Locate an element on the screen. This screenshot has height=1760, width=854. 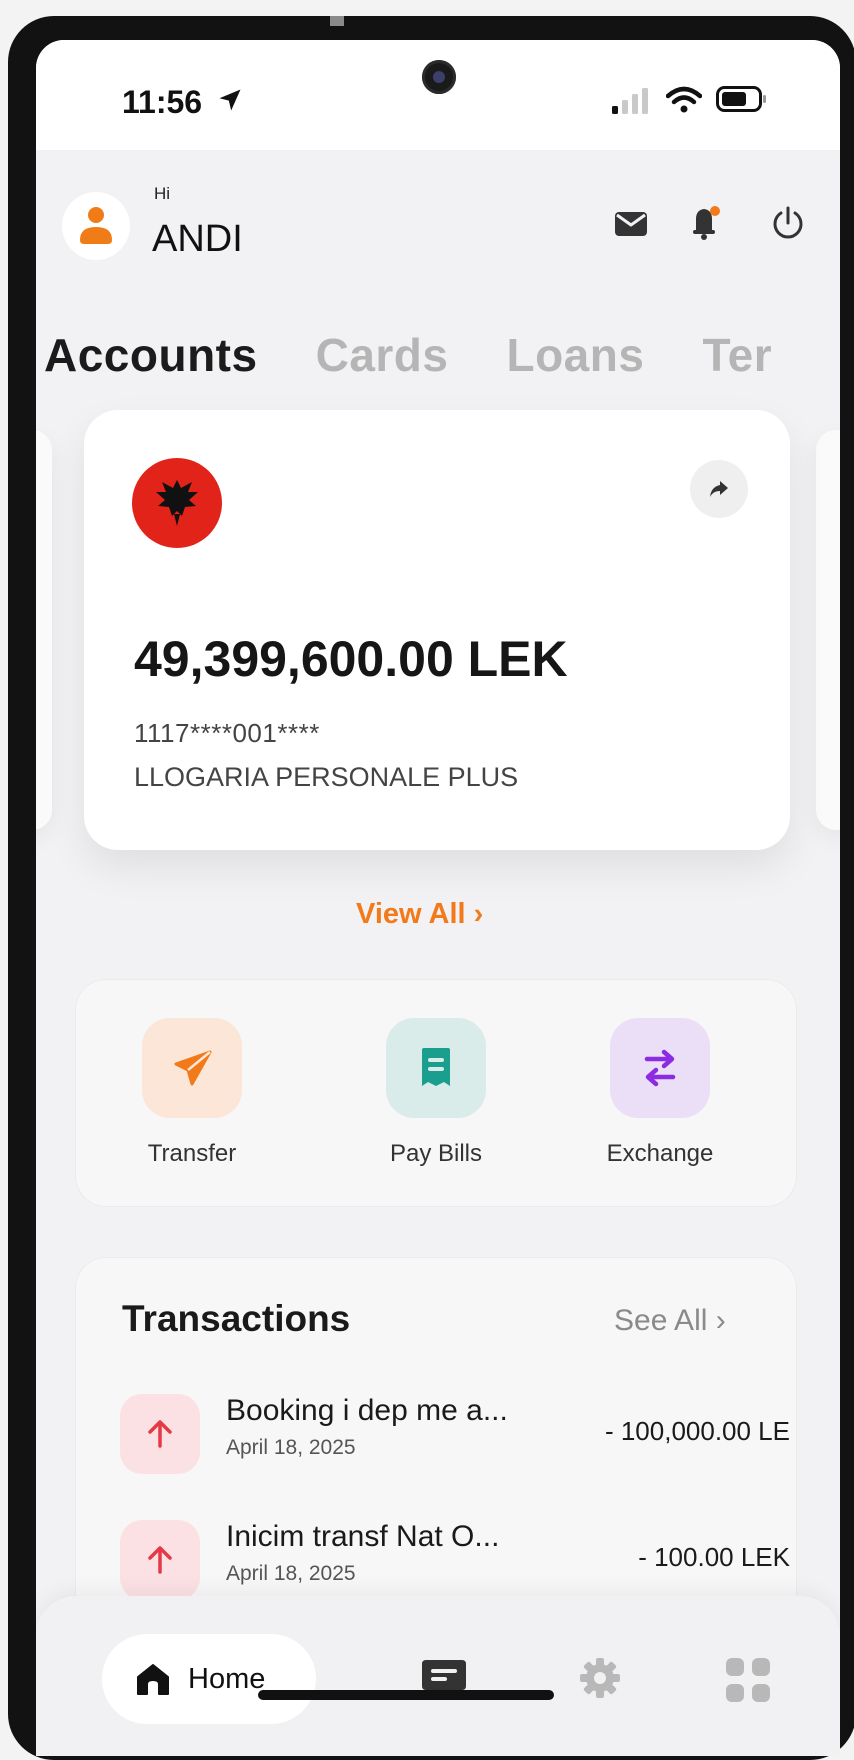
nav-home: Home is located at coordinates (209, 1679).